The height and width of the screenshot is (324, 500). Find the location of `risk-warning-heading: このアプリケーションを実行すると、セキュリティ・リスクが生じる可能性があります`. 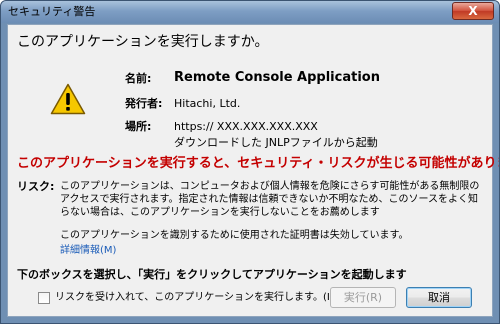

risk-warning-heading: このアプリケーションを実行すると、セキュリティ・リスクが生じる可能性があります is located at coordinates (258, 163).